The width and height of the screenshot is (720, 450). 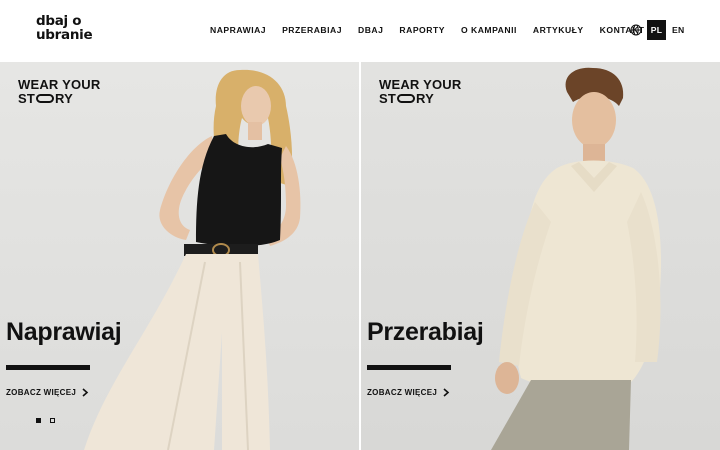 What do you see at coordinates (489, 30) in the screenshot?
I see `nav-item-o-kampanii: O KAMPANII` at bounding box center [489, 30].